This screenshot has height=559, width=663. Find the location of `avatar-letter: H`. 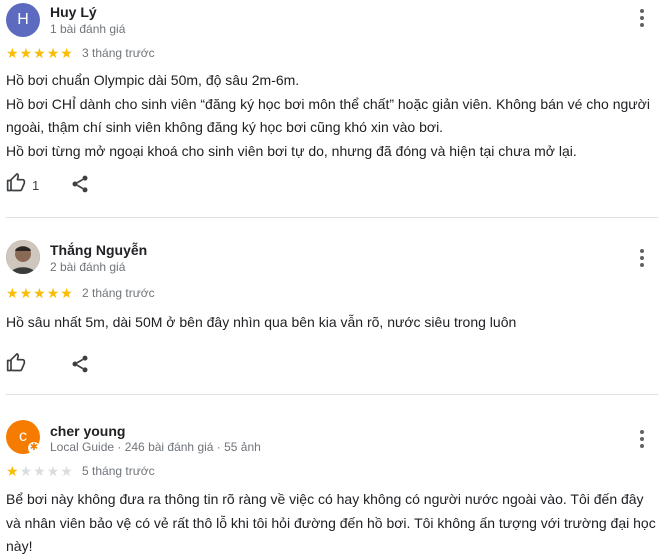

avatar-letter: H is located at coordinates (23, 19).